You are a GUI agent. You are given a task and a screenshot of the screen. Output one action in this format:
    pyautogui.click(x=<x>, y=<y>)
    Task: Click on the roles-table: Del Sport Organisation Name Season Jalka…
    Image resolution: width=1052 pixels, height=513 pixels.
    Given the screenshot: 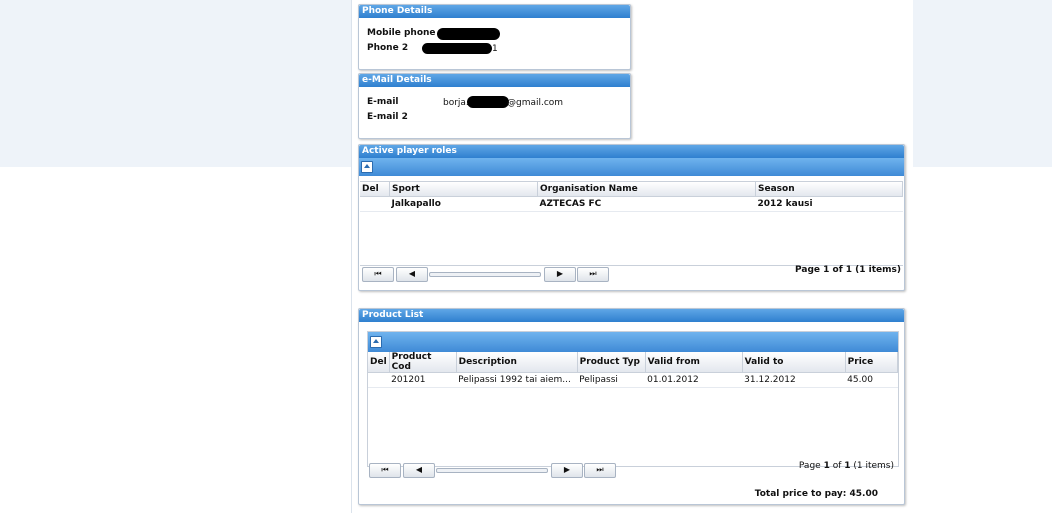 What is the action you would take?
    pyautogui.click(x=631, y=197)
    